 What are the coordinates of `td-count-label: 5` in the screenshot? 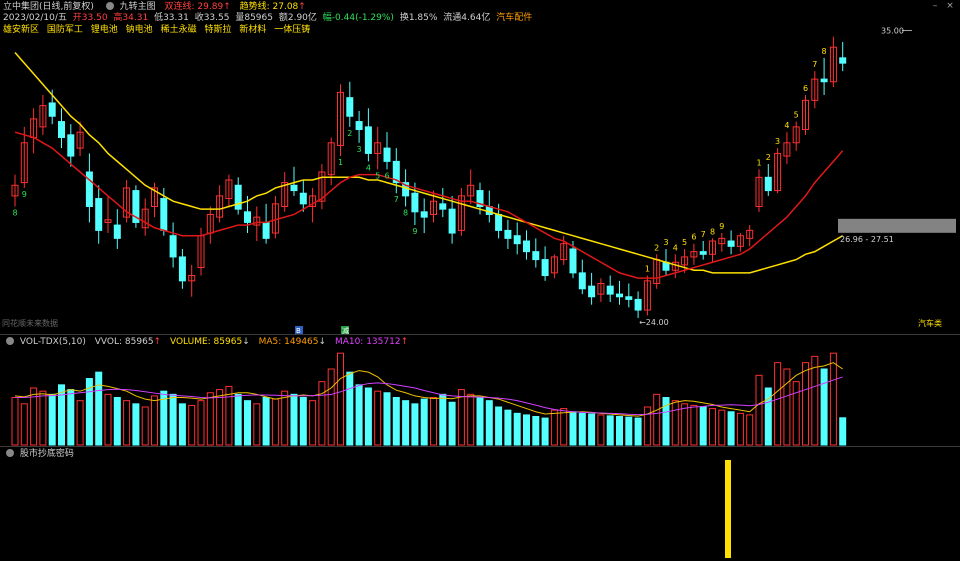 It's located at (377, 175).